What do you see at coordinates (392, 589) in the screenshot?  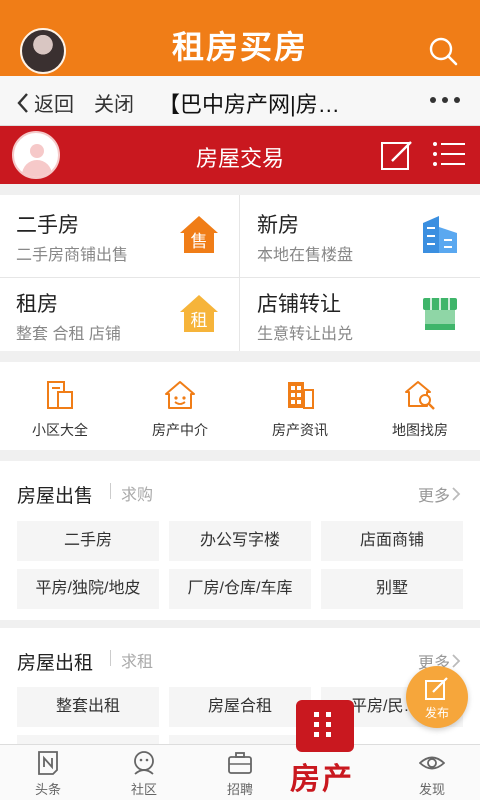 I see `tag-item: 别墅` at bounding box center [392, 589].